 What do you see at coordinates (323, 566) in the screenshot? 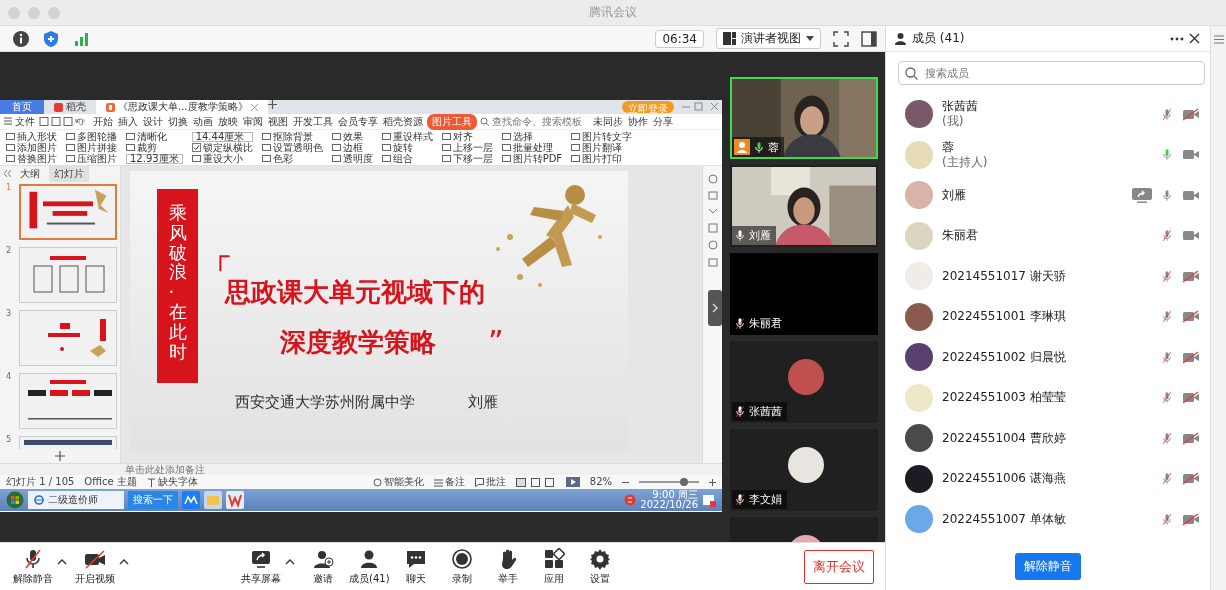
I see `toolbar-button: 邀请` at bounding box center [323, 566].